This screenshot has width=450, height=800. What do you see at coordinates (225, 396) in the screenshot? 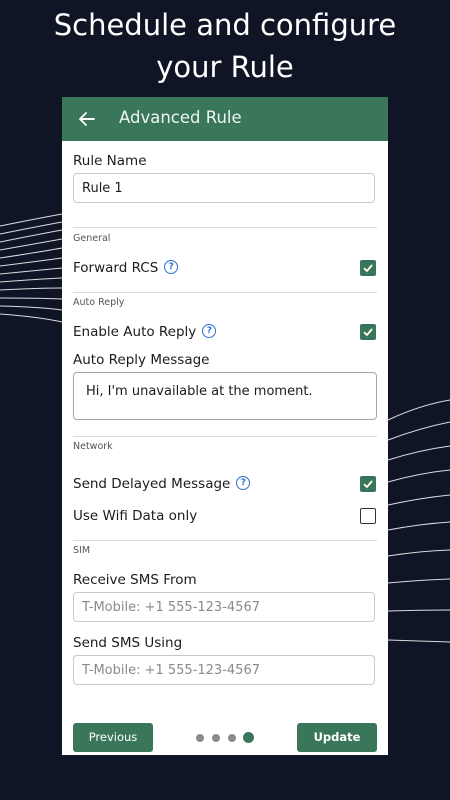
I see `auto-reply-message-input: Hi, I'm unavailable at the moment.` at bounding box center [225, 396].